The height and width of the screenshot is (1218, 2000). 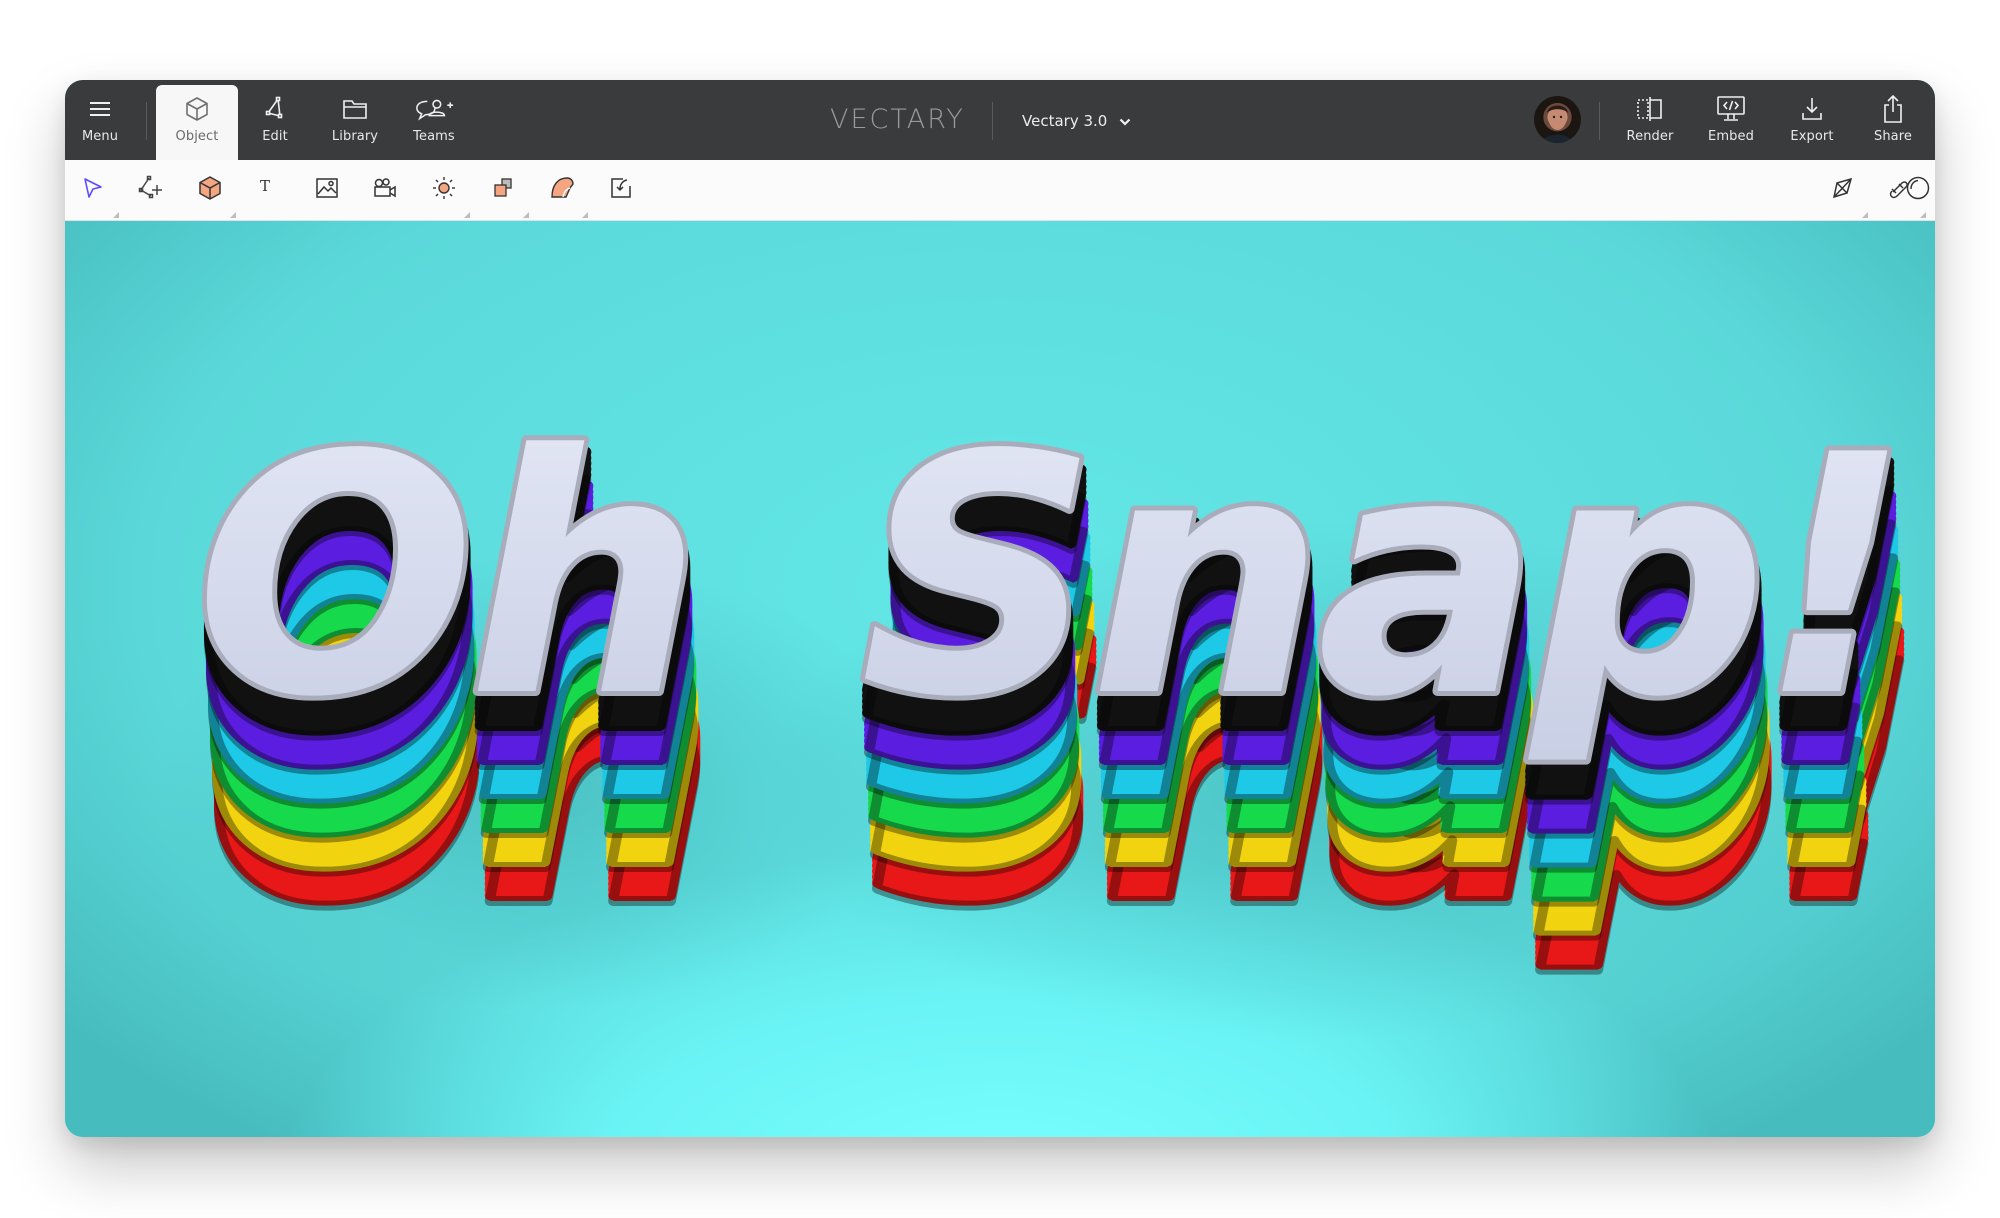 I want to click on share-button: Share, so click(x=1893, y=120).